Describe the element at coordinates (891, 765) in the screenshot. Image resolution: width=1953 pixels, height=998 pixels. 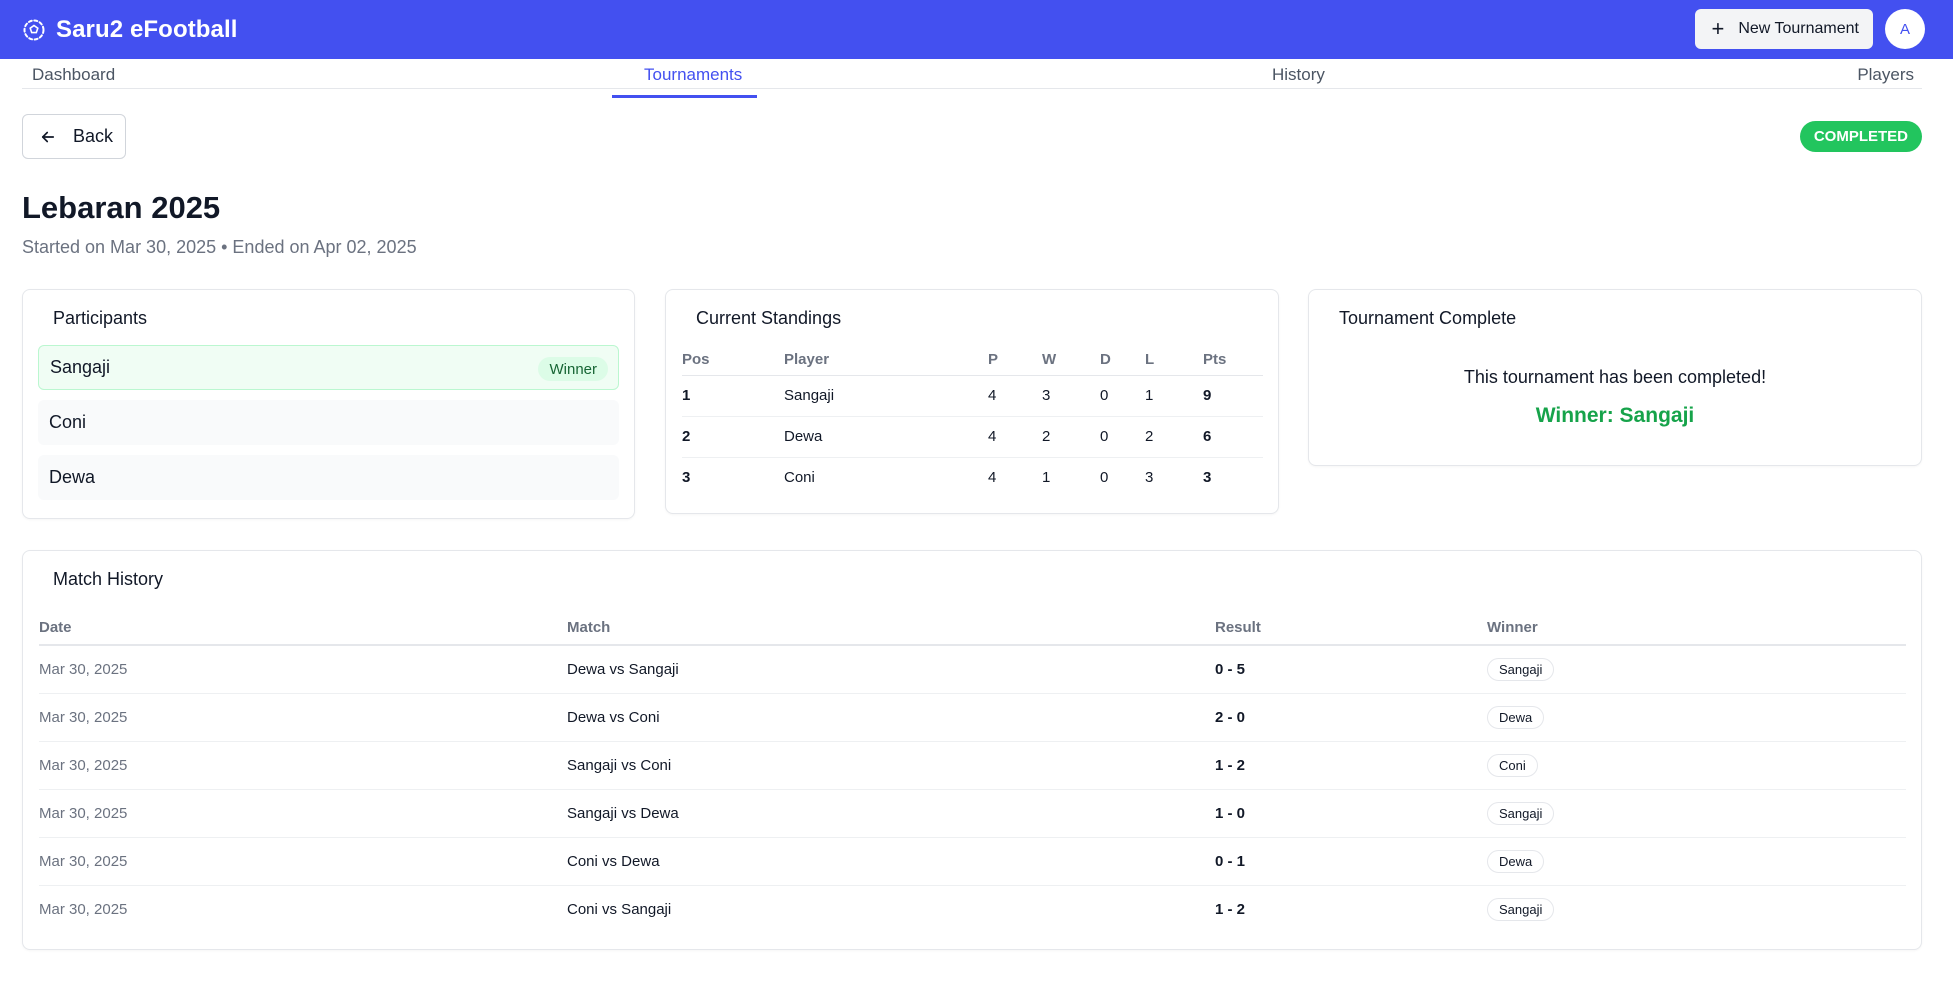
I see `match-cell: Sangaji vs Coni` at that location.